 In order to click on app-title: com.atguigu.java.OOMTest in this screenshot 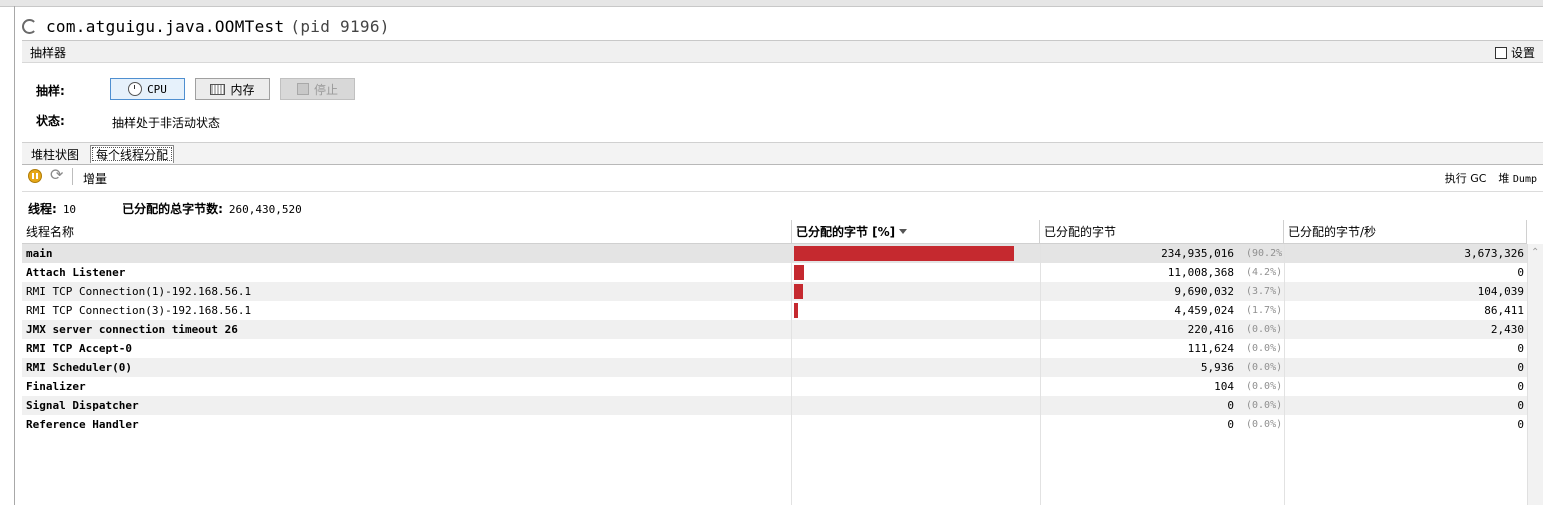, I will do `click(165, 26)`.